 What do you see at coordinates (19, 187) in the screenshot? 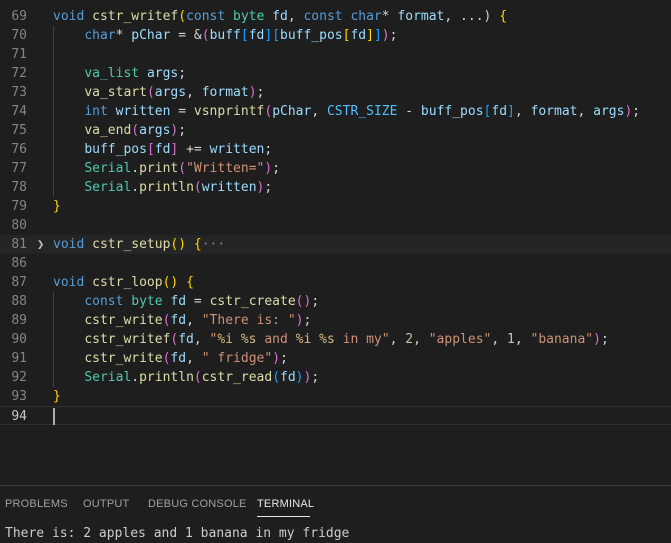
I see `line-number: 78` at bounding box center [19, 187].